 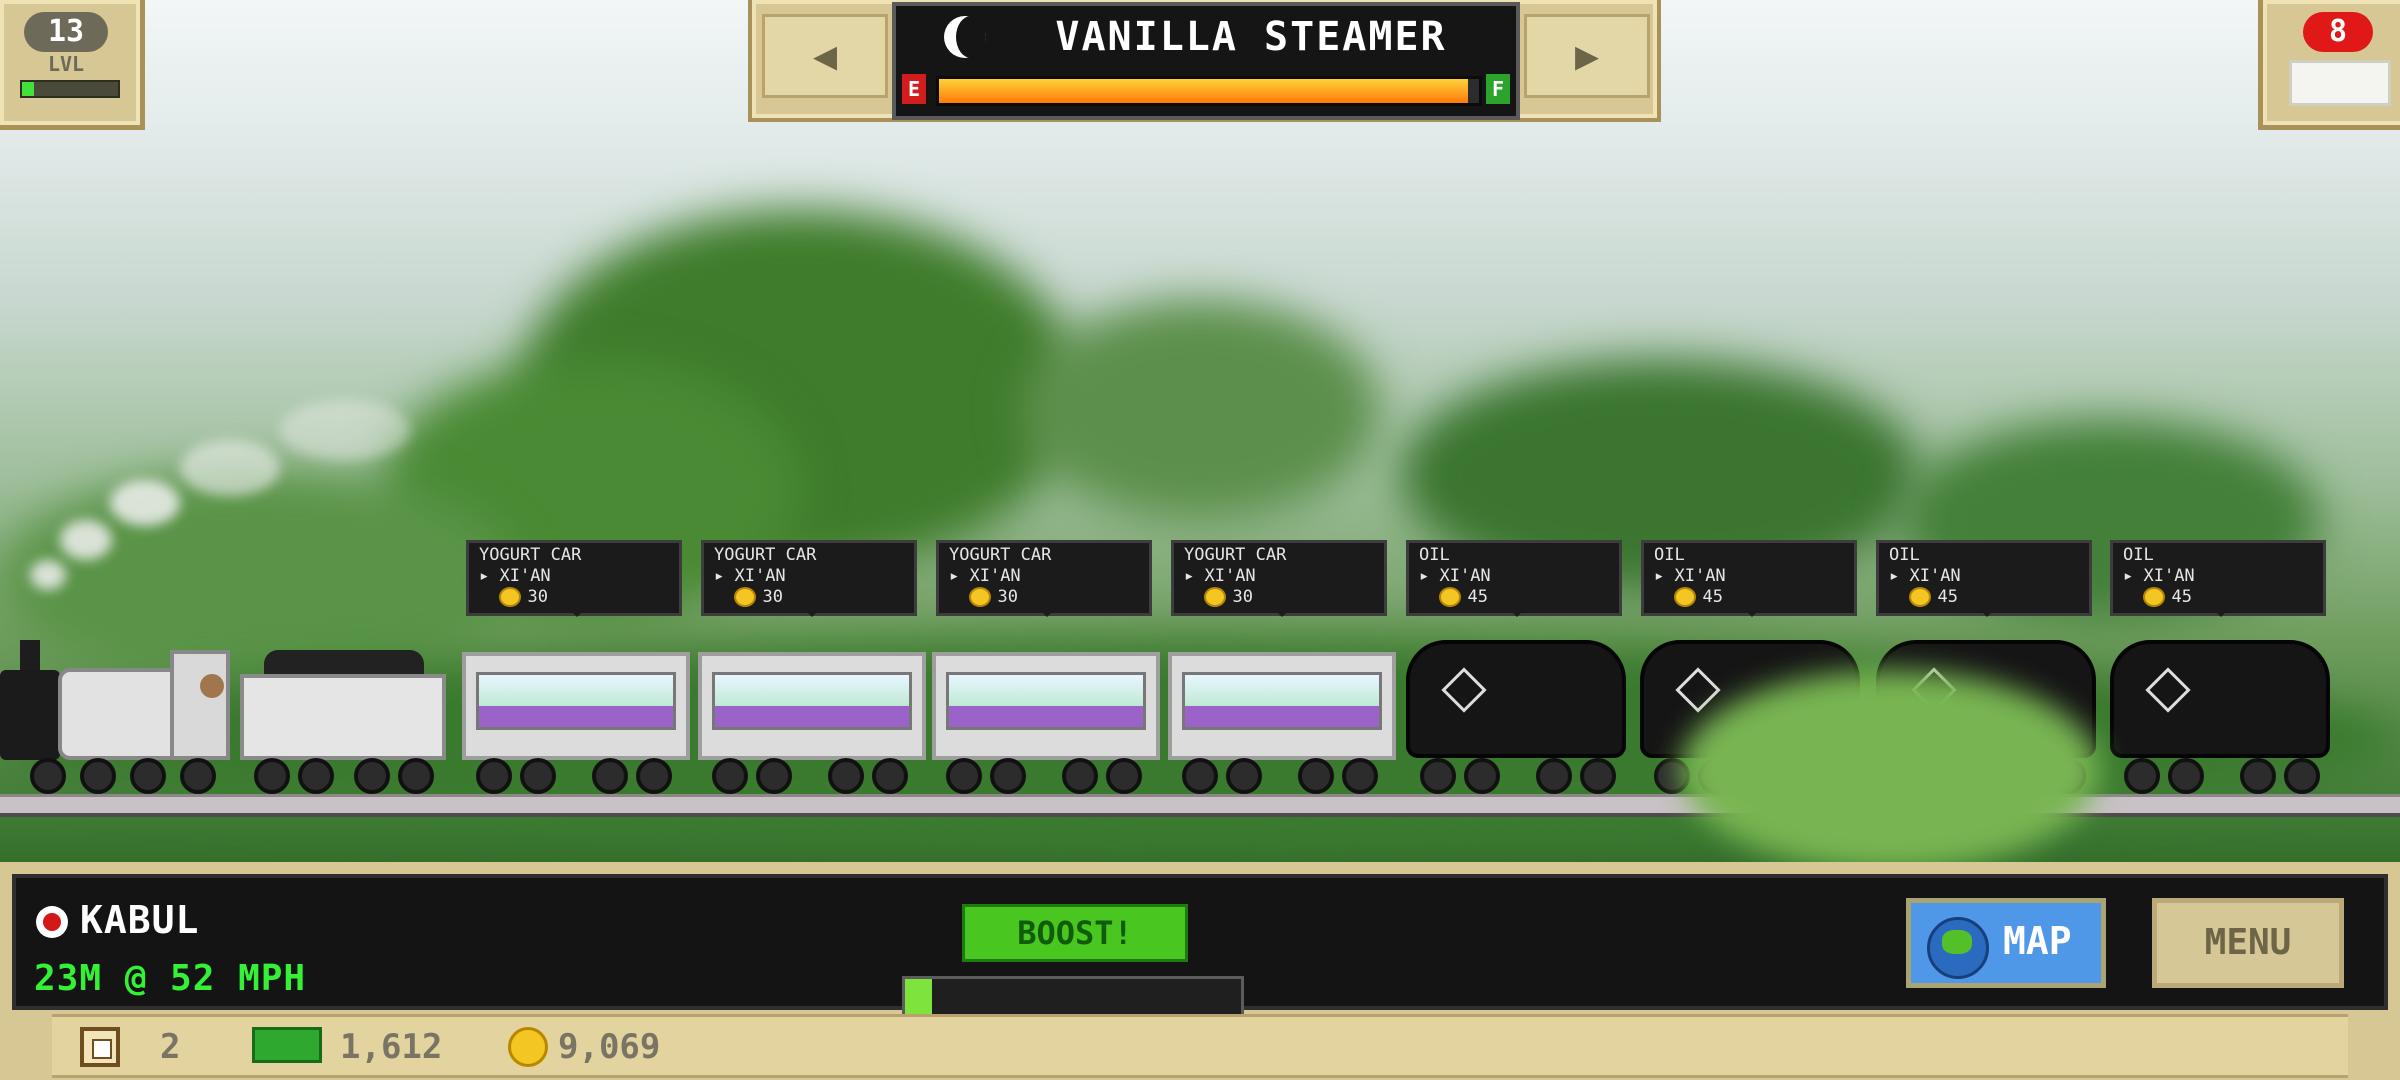 I want to click on smokebox, so click(x=30, y=715).